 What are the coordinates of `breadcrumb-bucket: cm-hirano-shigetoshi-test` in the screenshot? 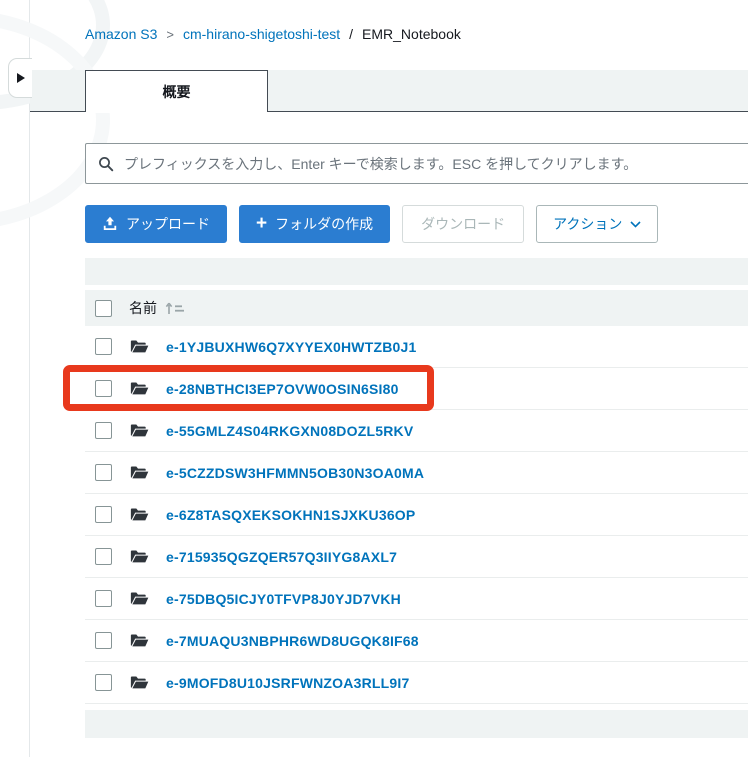 It's located at (261, 34).